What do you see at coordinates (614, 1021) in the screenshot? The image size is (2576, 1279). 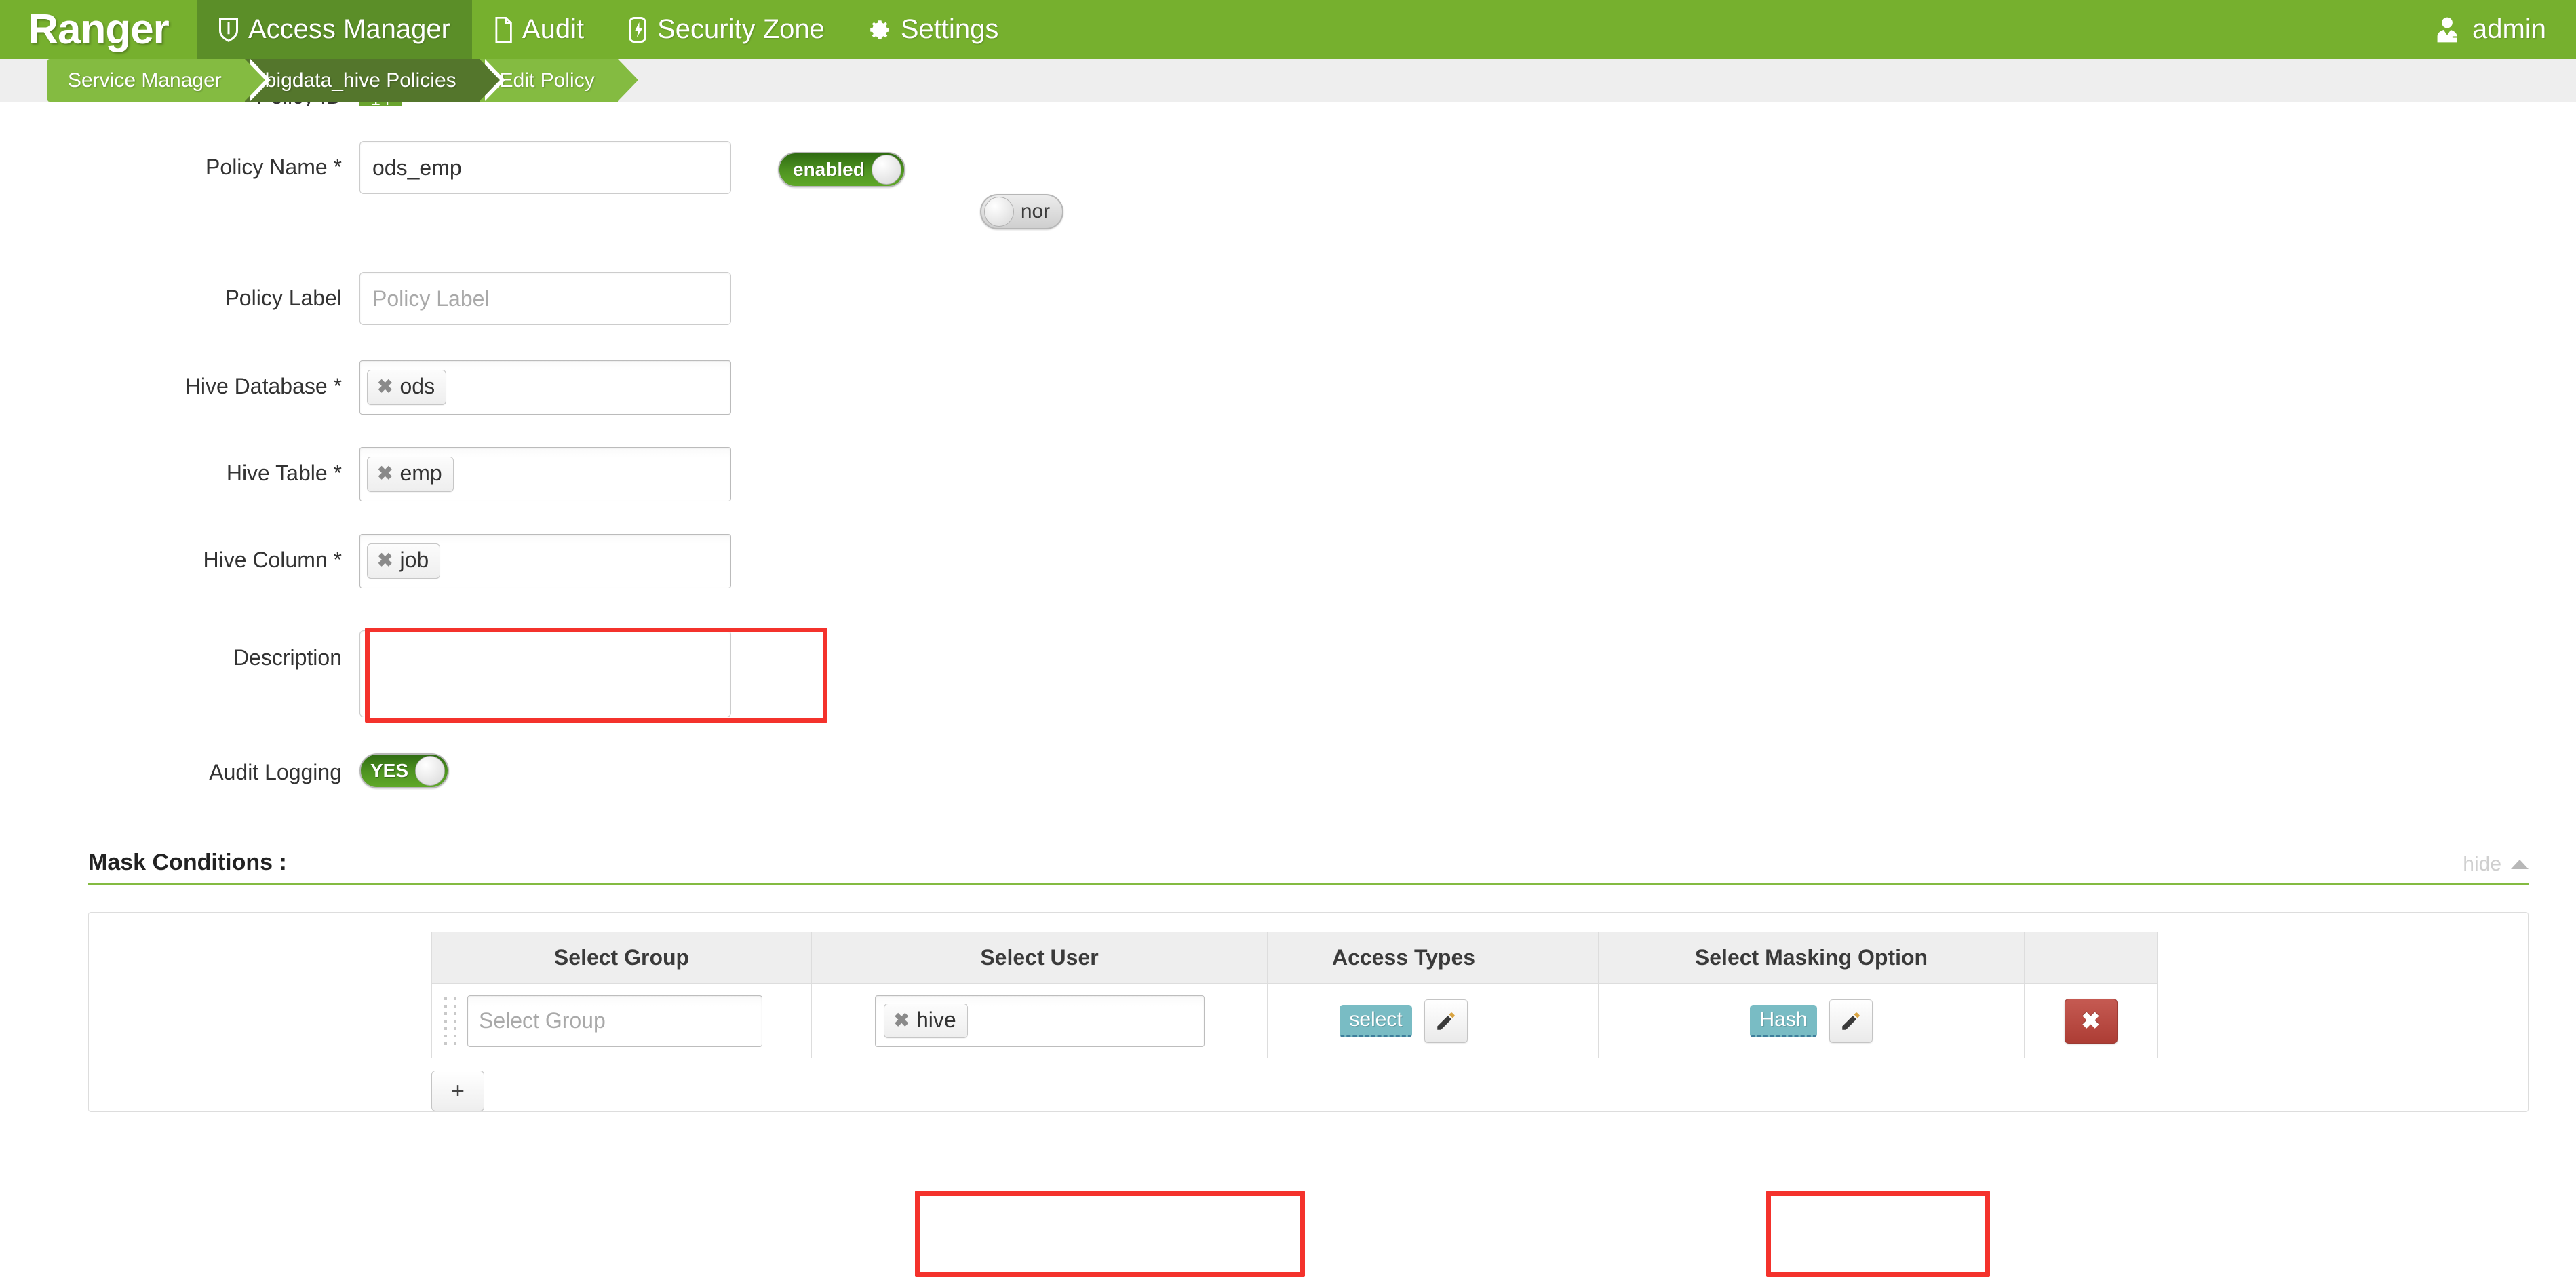 I see `select-group-input: Select Group` at bounding box center [614, 1021].